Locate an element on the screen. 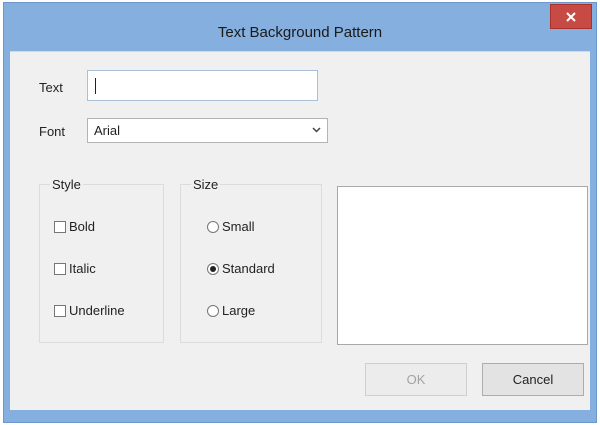 The width and height of the screenshot is (600, 425). bold-checkbox: Bold is located at coordinates (74, 226).